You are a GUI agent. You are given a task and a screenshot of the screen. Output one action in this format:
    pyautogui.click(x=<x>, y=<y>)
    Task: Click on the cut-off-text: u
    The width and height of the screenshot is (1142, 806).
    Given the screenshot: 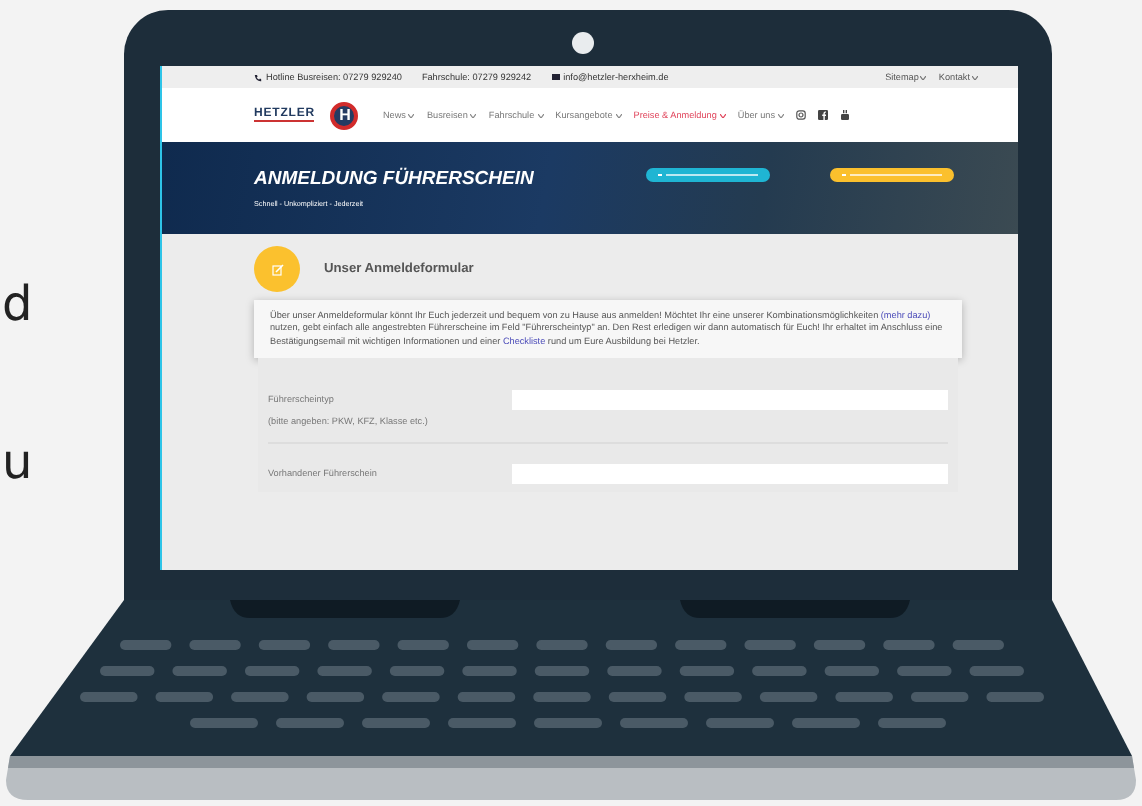 What is the action you would take?
    pyautogui.click(x=17, y=462)
    